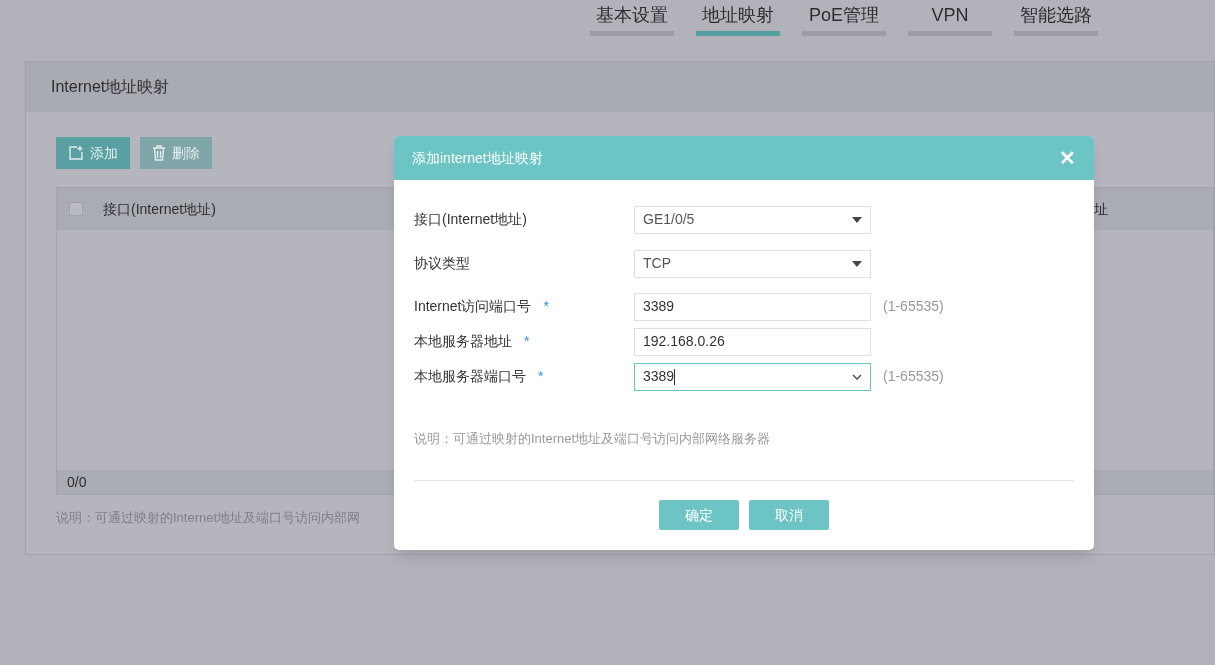 The height and width of the screenshot is (665, 1215). I want to click on field-label: 接口(Internet地址), so click(470, 219).